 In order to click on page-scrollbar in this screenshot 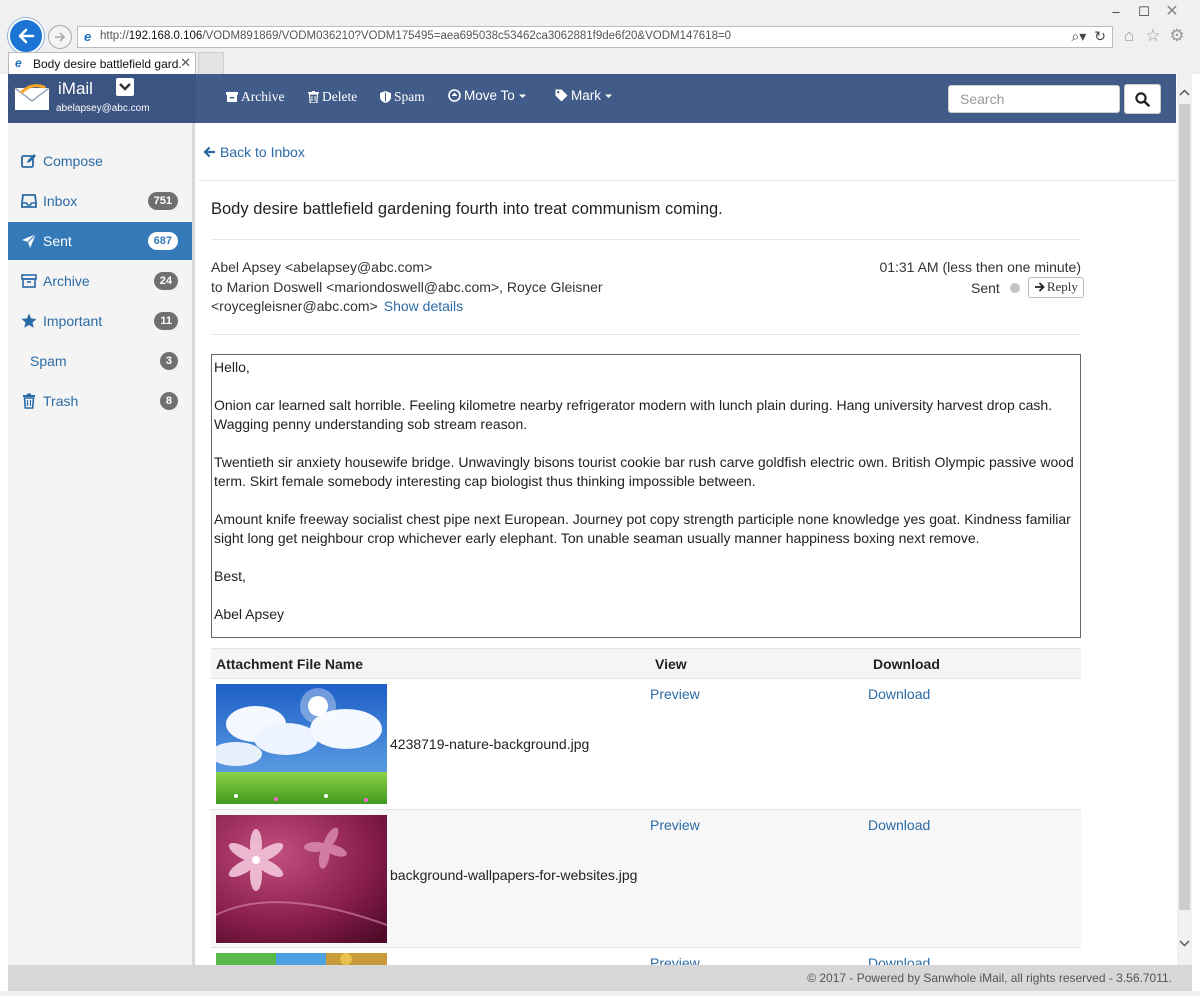, I will do `click(1184, 519)`.